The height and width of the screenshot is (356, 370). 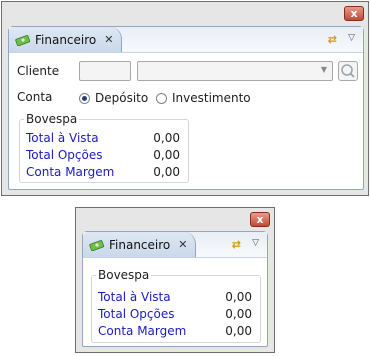 I want to click on radio-deposito: Depósito, so click(x=113, y=98).